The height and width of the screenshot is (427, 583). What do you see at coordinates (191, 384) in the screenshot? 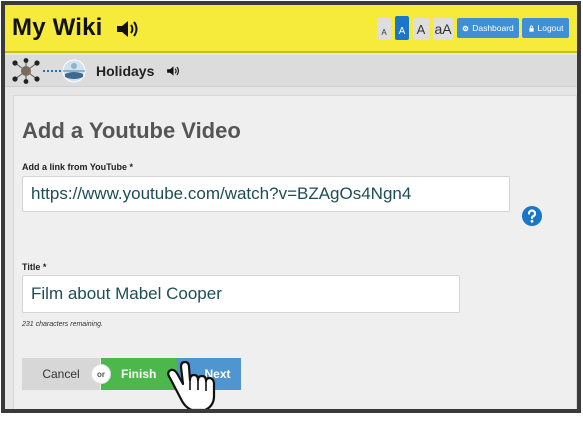
I see `hand-pointer-icon` at bounding box center [191, 384].